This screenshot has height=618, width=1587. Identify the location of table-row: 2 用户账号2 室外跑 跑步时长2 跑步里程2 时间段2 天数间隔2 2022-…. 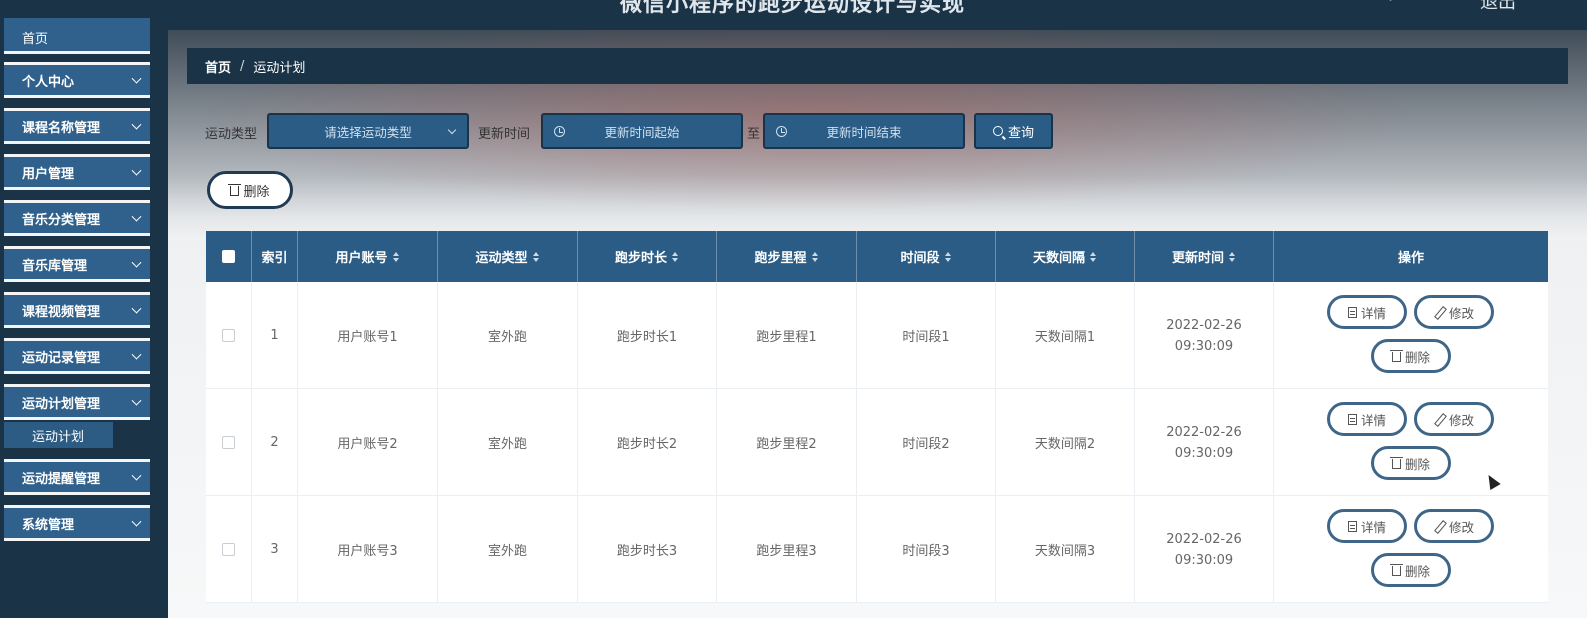
(877, 442).